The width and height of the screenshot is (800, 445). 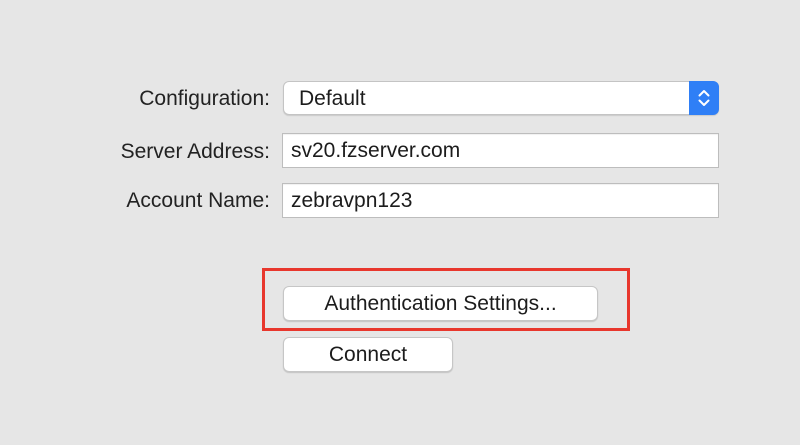 What do you see at coordinates (195, 151) in the screenshot?
I see `server-address-label: Server Address:` at bounding box center [195, 151].